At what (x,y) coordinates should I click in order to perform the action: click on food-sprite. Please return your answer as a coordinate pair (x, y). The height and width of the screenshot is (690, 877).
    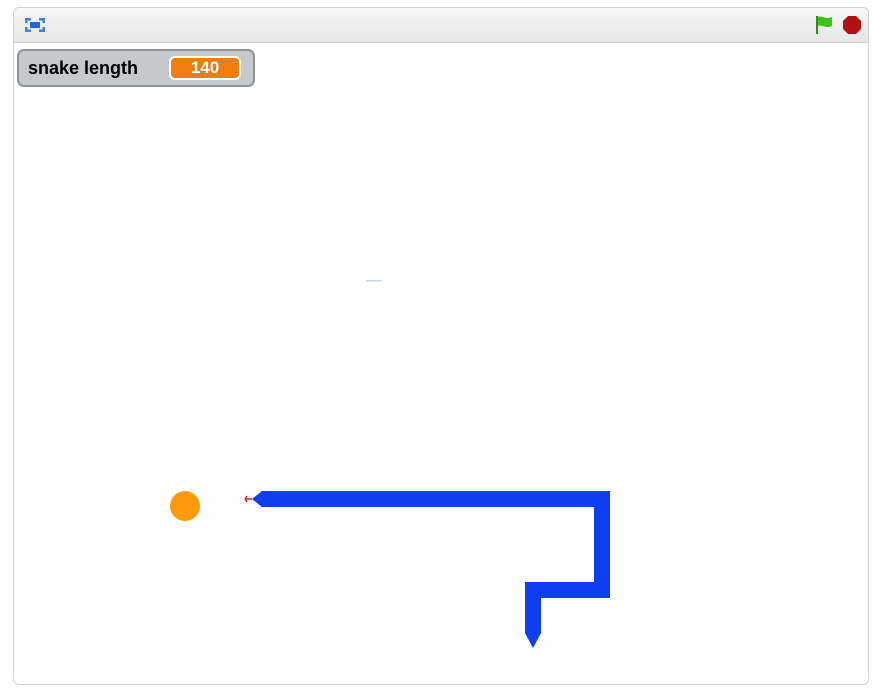
    Looking at the image, I should click on (185, 506).